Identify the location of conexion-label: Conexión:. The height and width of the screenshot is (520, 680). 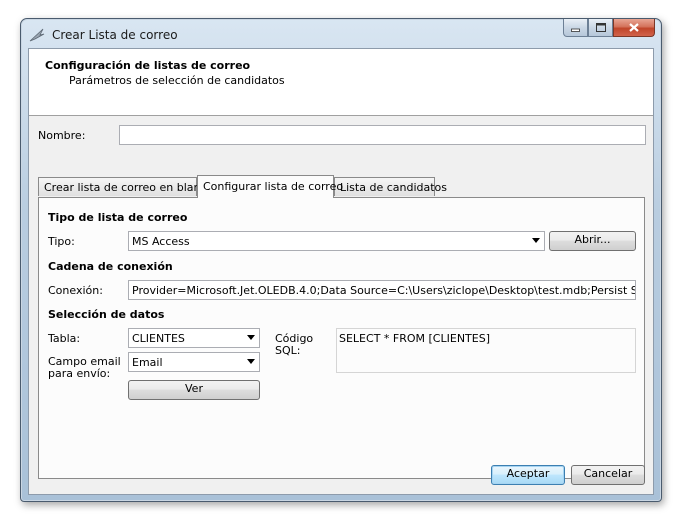
(75, 290).